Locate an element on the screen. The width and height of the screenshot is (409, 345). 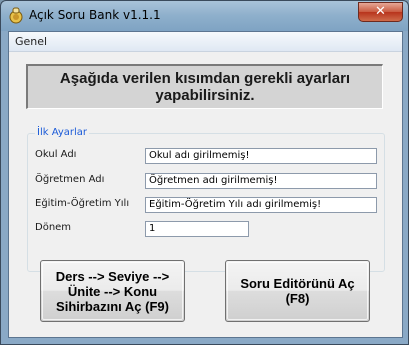
title-bar: Açık Soru Bank v1.1.1 ✕ is located at coordinates (204, 16).